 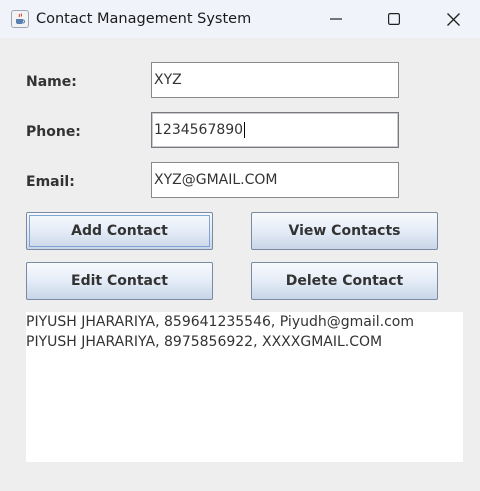 I want to click on close-button, so click(x=453, y=19).